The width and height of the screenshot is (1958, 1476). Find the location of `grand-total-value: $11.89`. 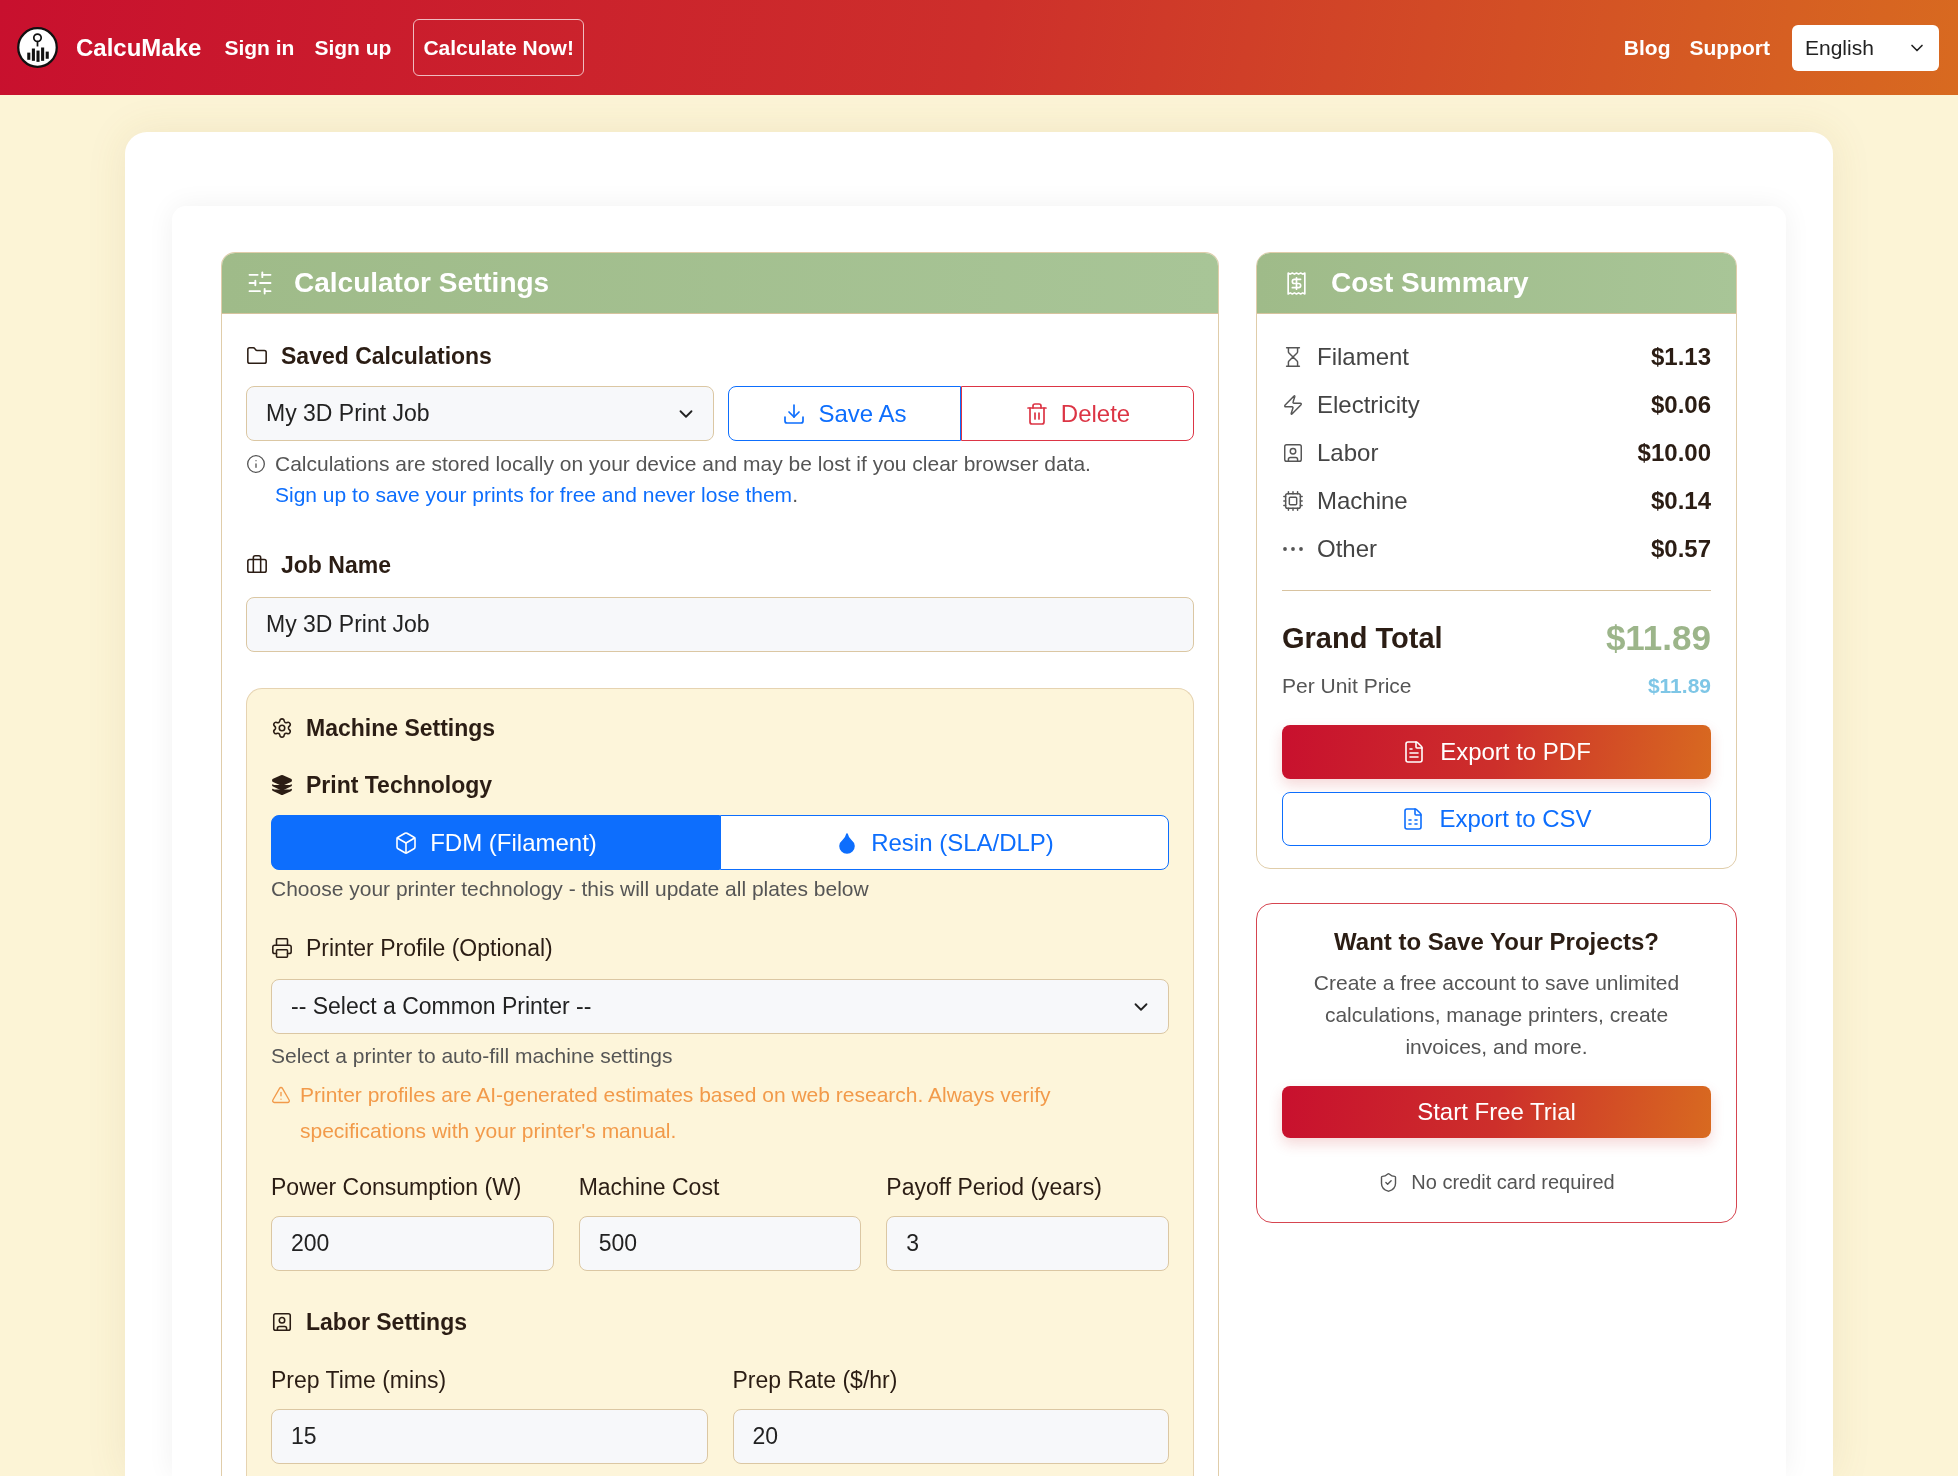

grand-total-value: $11.89 is located at coordinates (1658, 638).